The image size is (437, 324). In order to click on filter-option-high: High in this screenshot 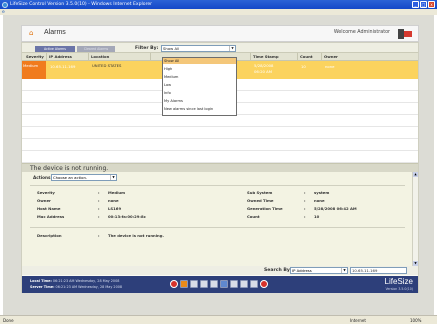, I will do `click(199, 69)`.